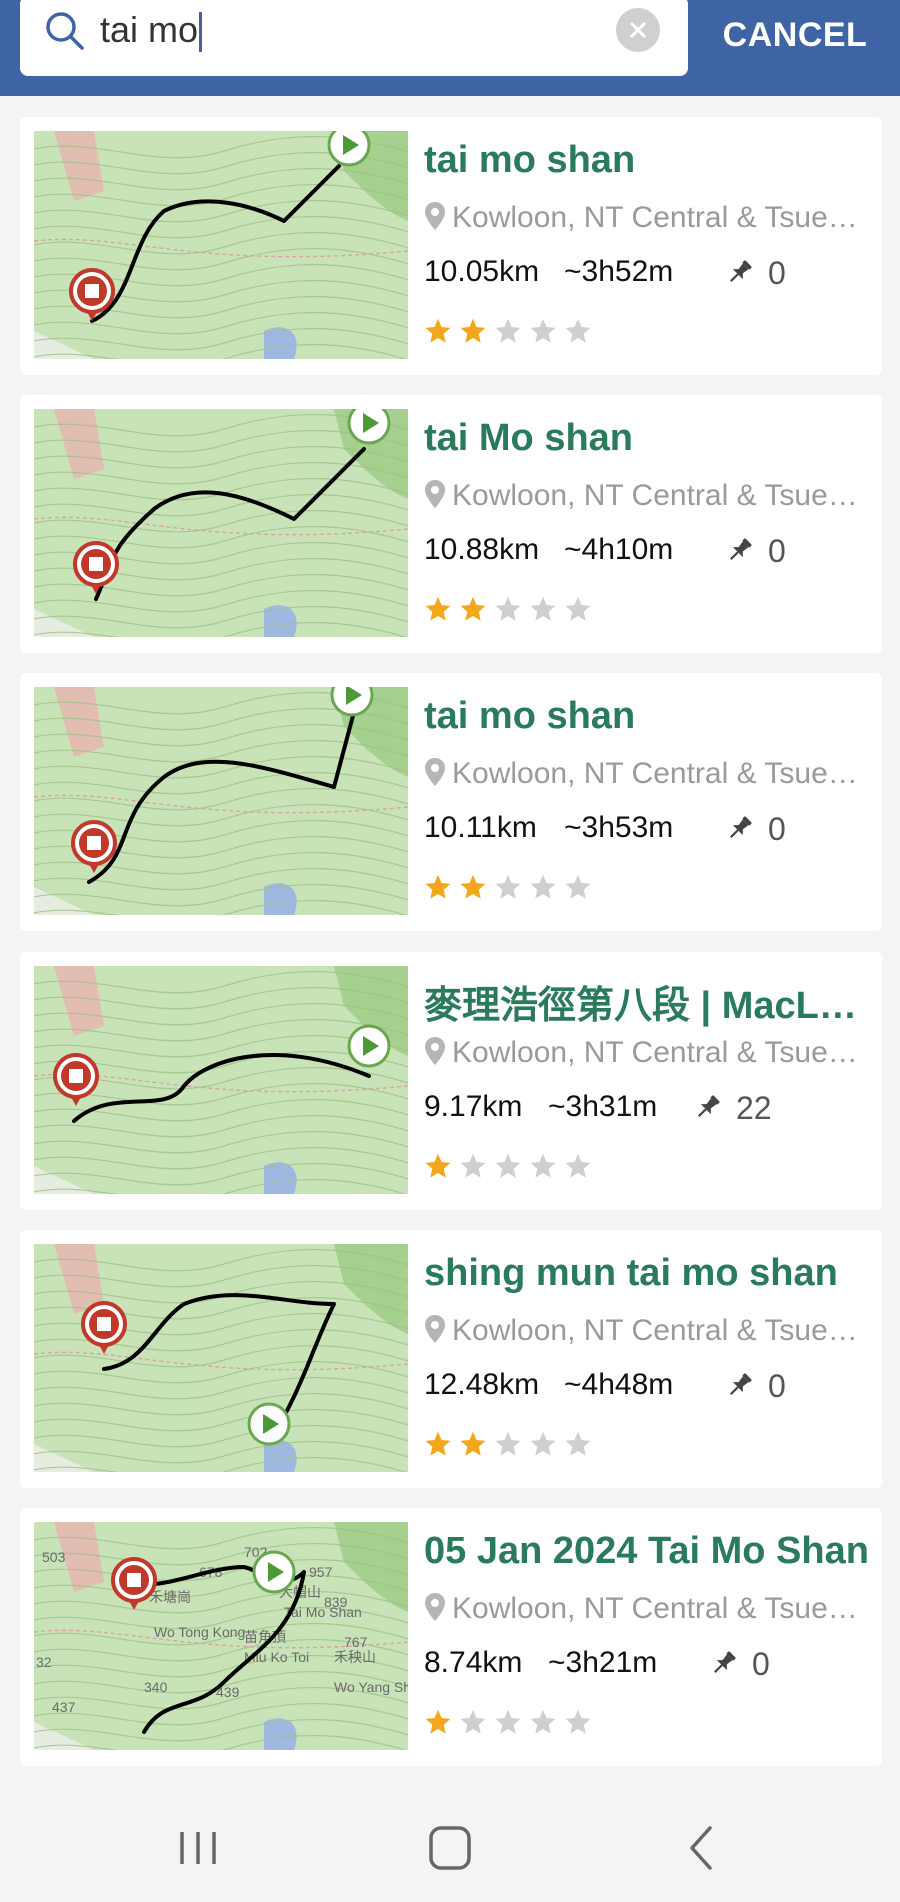  I want to click on route-distance: 10.11km, so click(480, 827).